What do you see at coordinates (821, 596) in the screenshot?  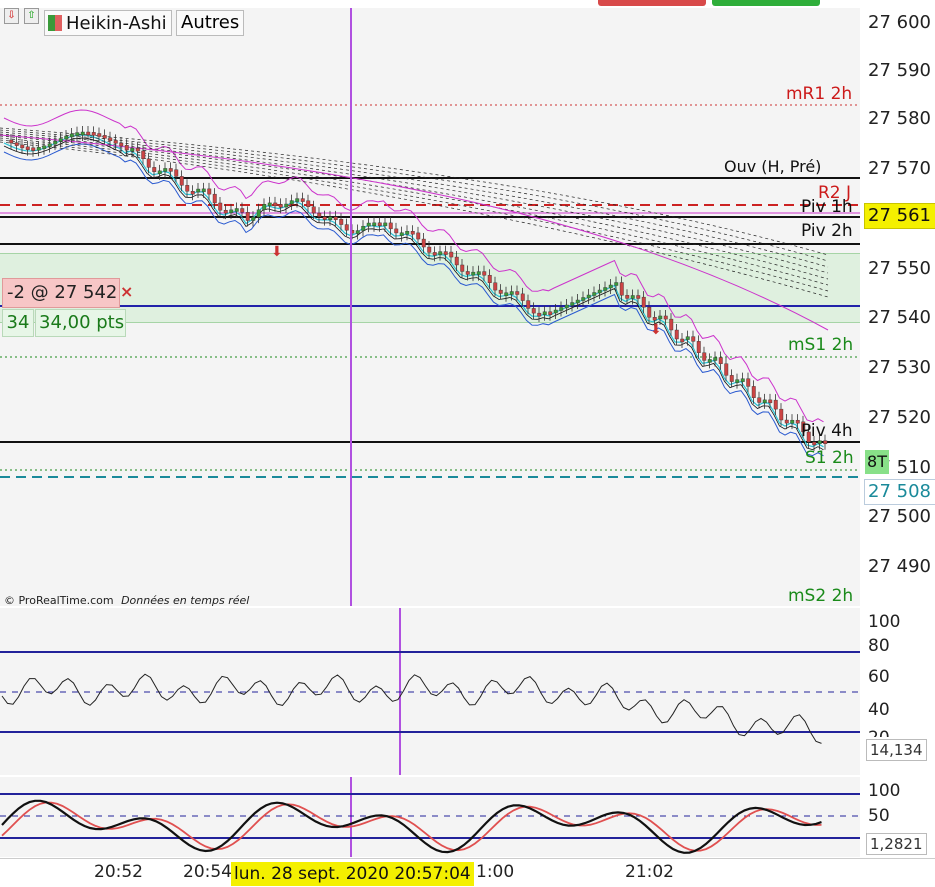 I see `level-ms2: mS2 2h` at bounding box center [821, 596].